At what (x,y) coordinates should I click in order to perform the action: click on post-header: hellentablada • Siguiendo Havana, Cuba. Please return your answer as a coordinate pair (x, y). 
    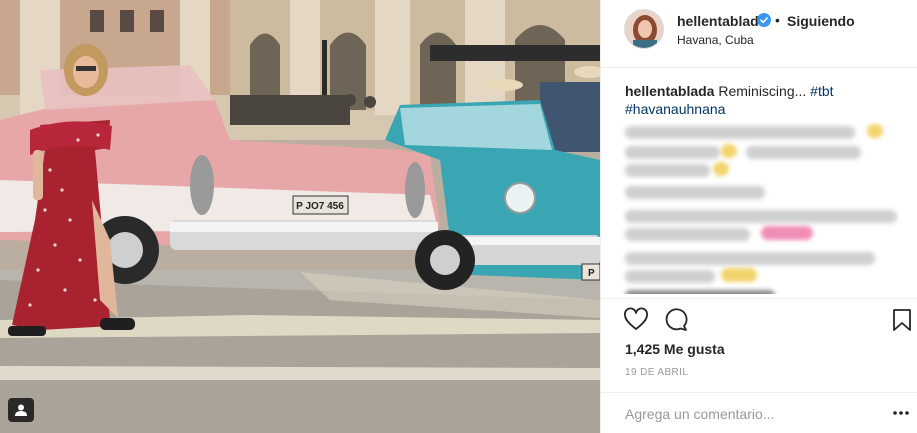
    Looking at the image, I should click on (759, 34).